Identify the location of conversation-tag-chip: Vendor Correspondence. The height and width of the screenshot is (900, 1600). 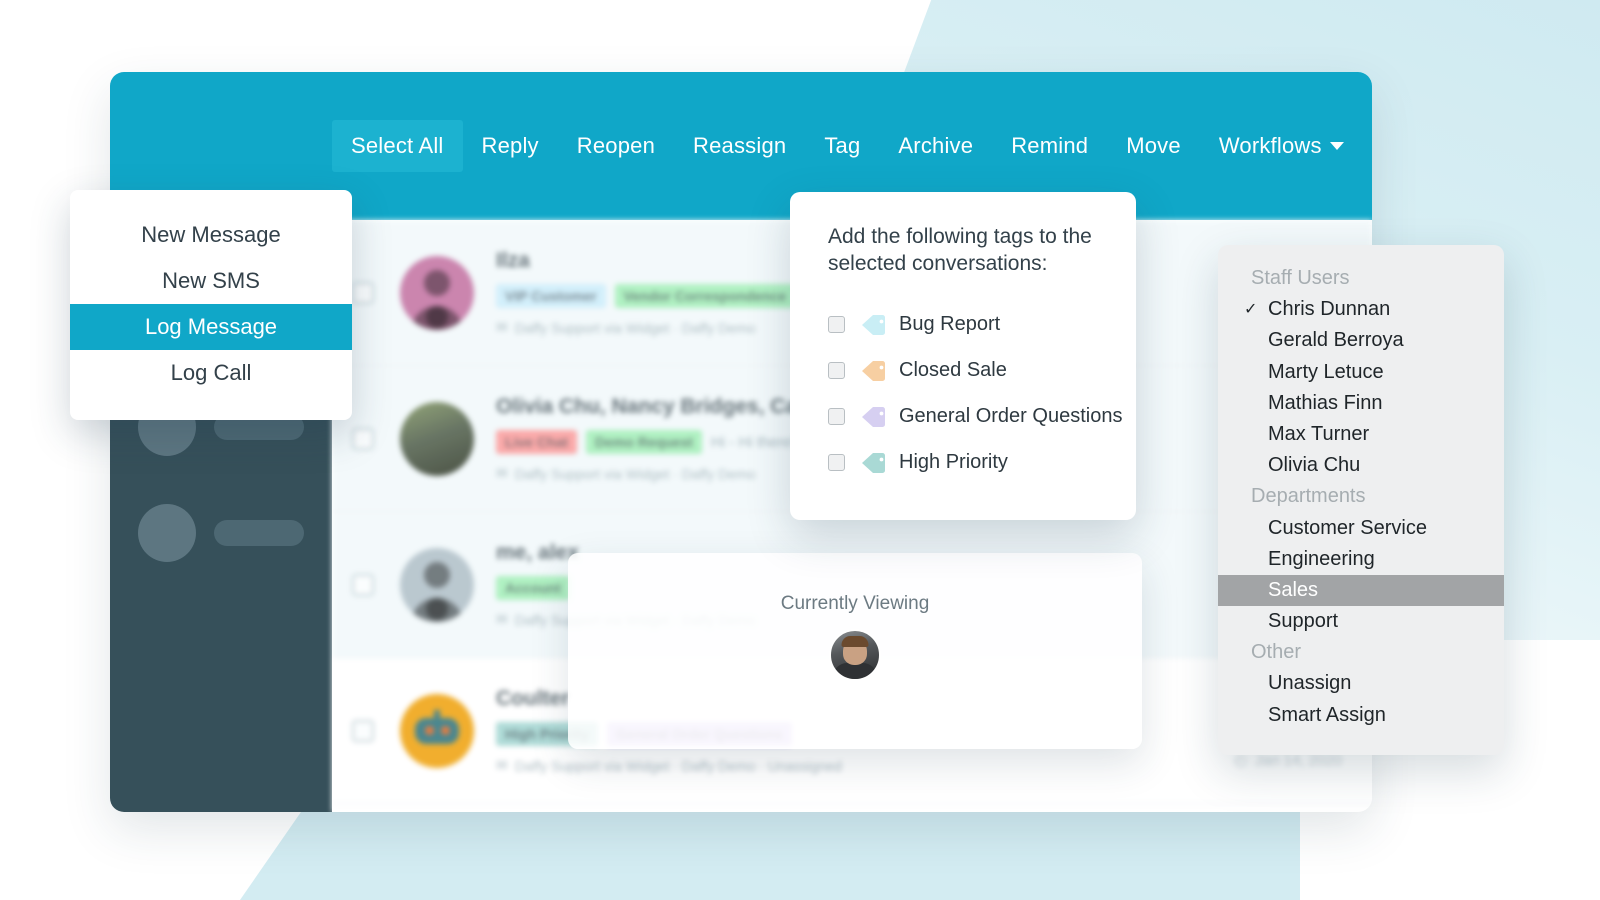
(705, 296).